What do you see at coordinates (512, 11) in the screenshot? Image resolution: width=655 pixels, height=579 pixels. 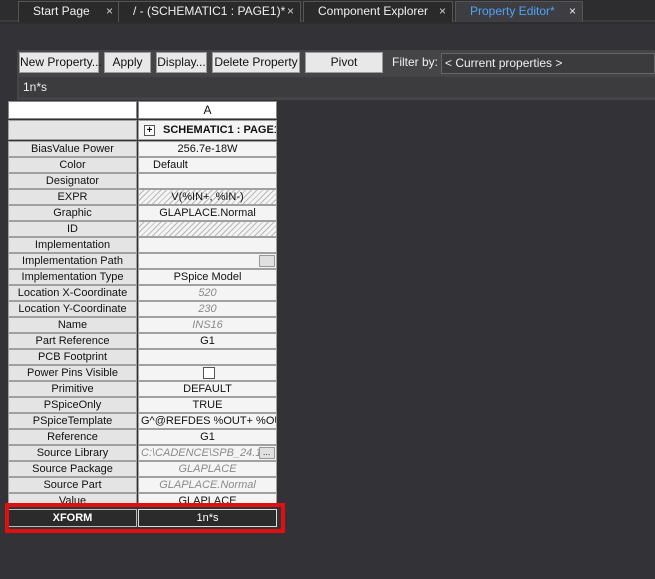 I see `tab-label: Property Editor*` at bounding box center [512, 11].